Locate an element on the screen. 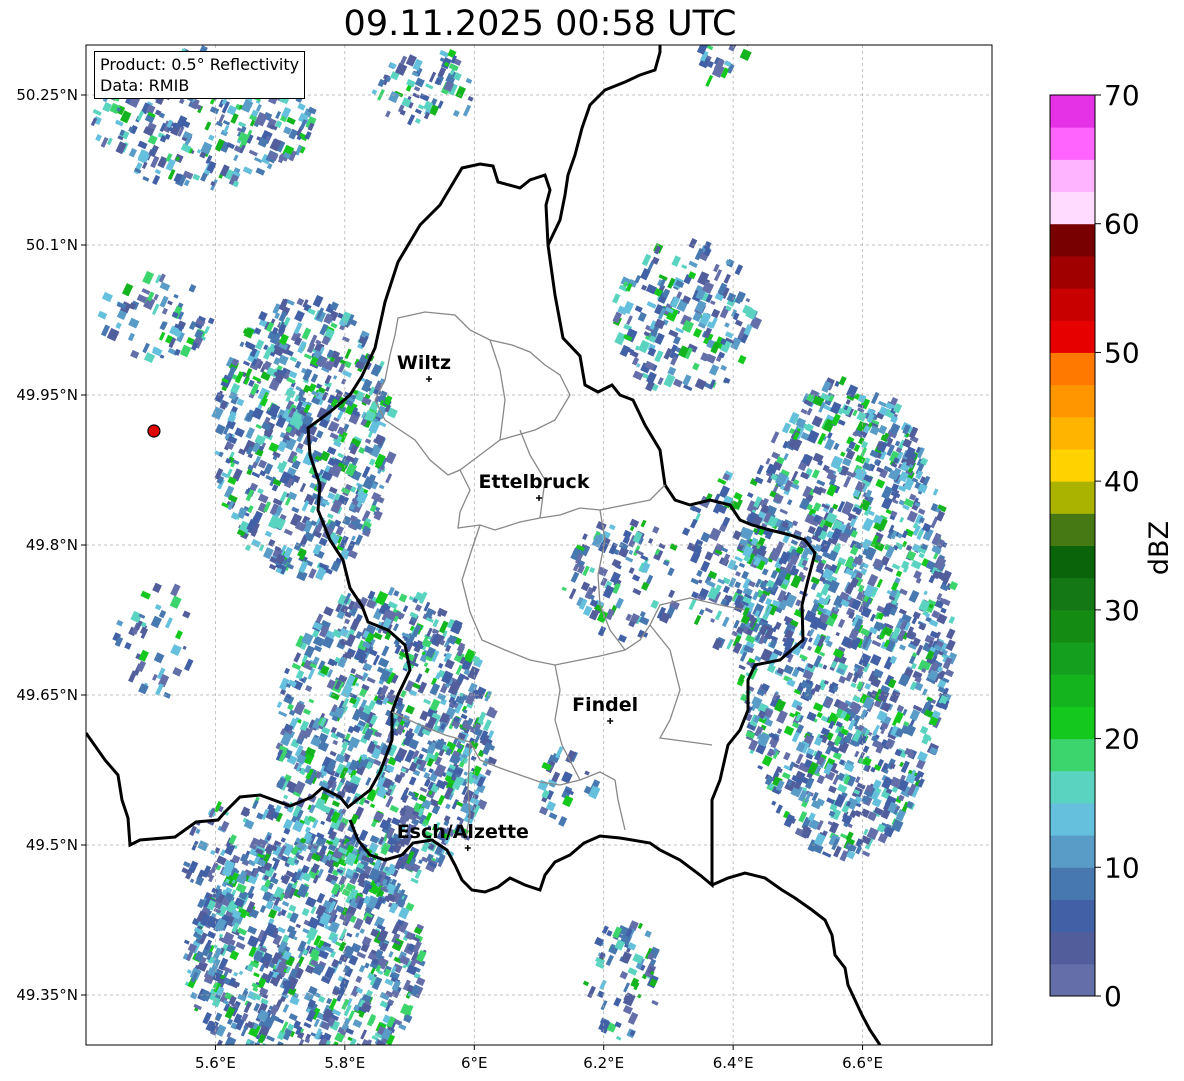 The image size is (1184, 1081). lon-tick-label: 5.6°E is located at coordinates (215, 1063).